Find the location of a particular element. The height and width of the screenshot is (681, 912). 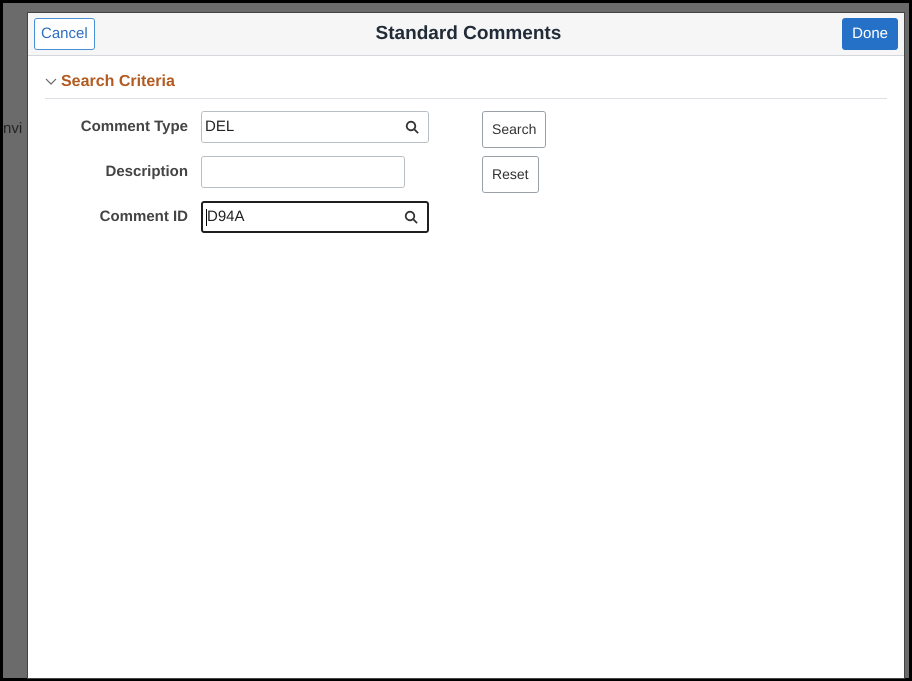

input-field: D94A is located at coordinates (315, 217).